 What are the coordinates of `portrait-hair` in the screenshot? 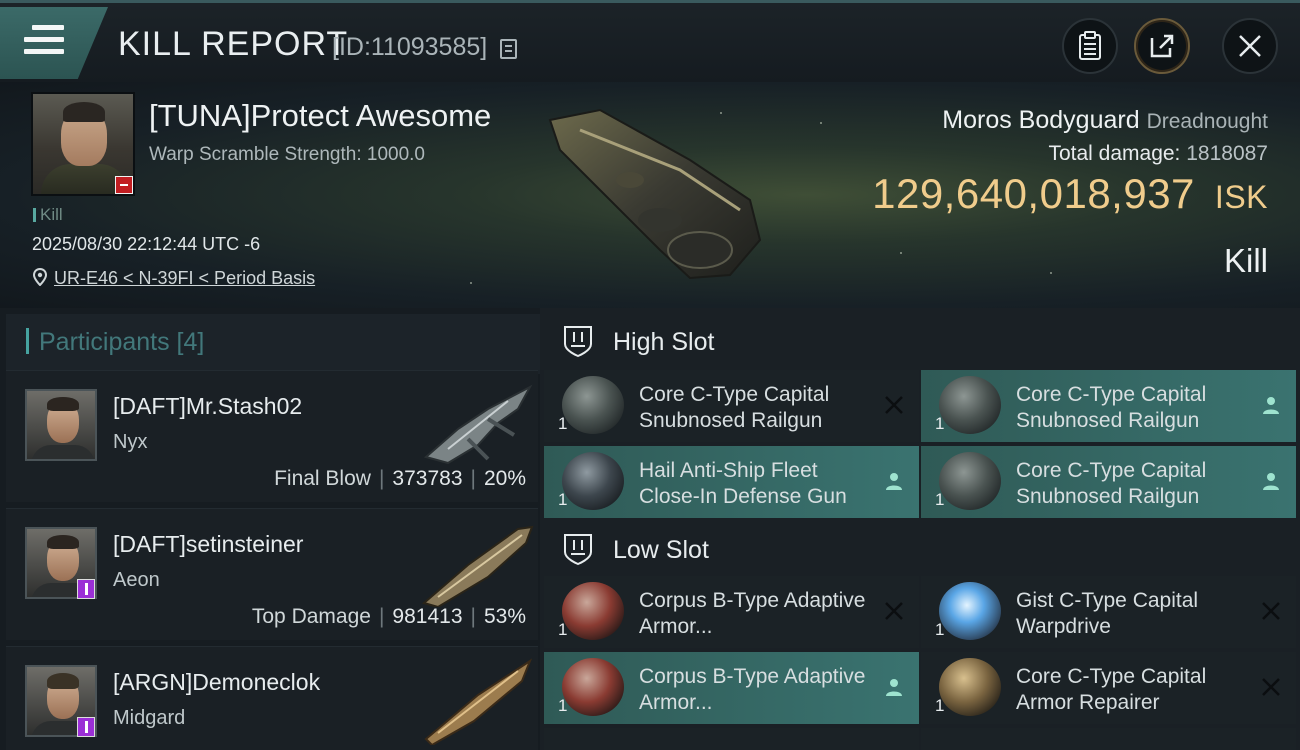 It's located at (84, 112).